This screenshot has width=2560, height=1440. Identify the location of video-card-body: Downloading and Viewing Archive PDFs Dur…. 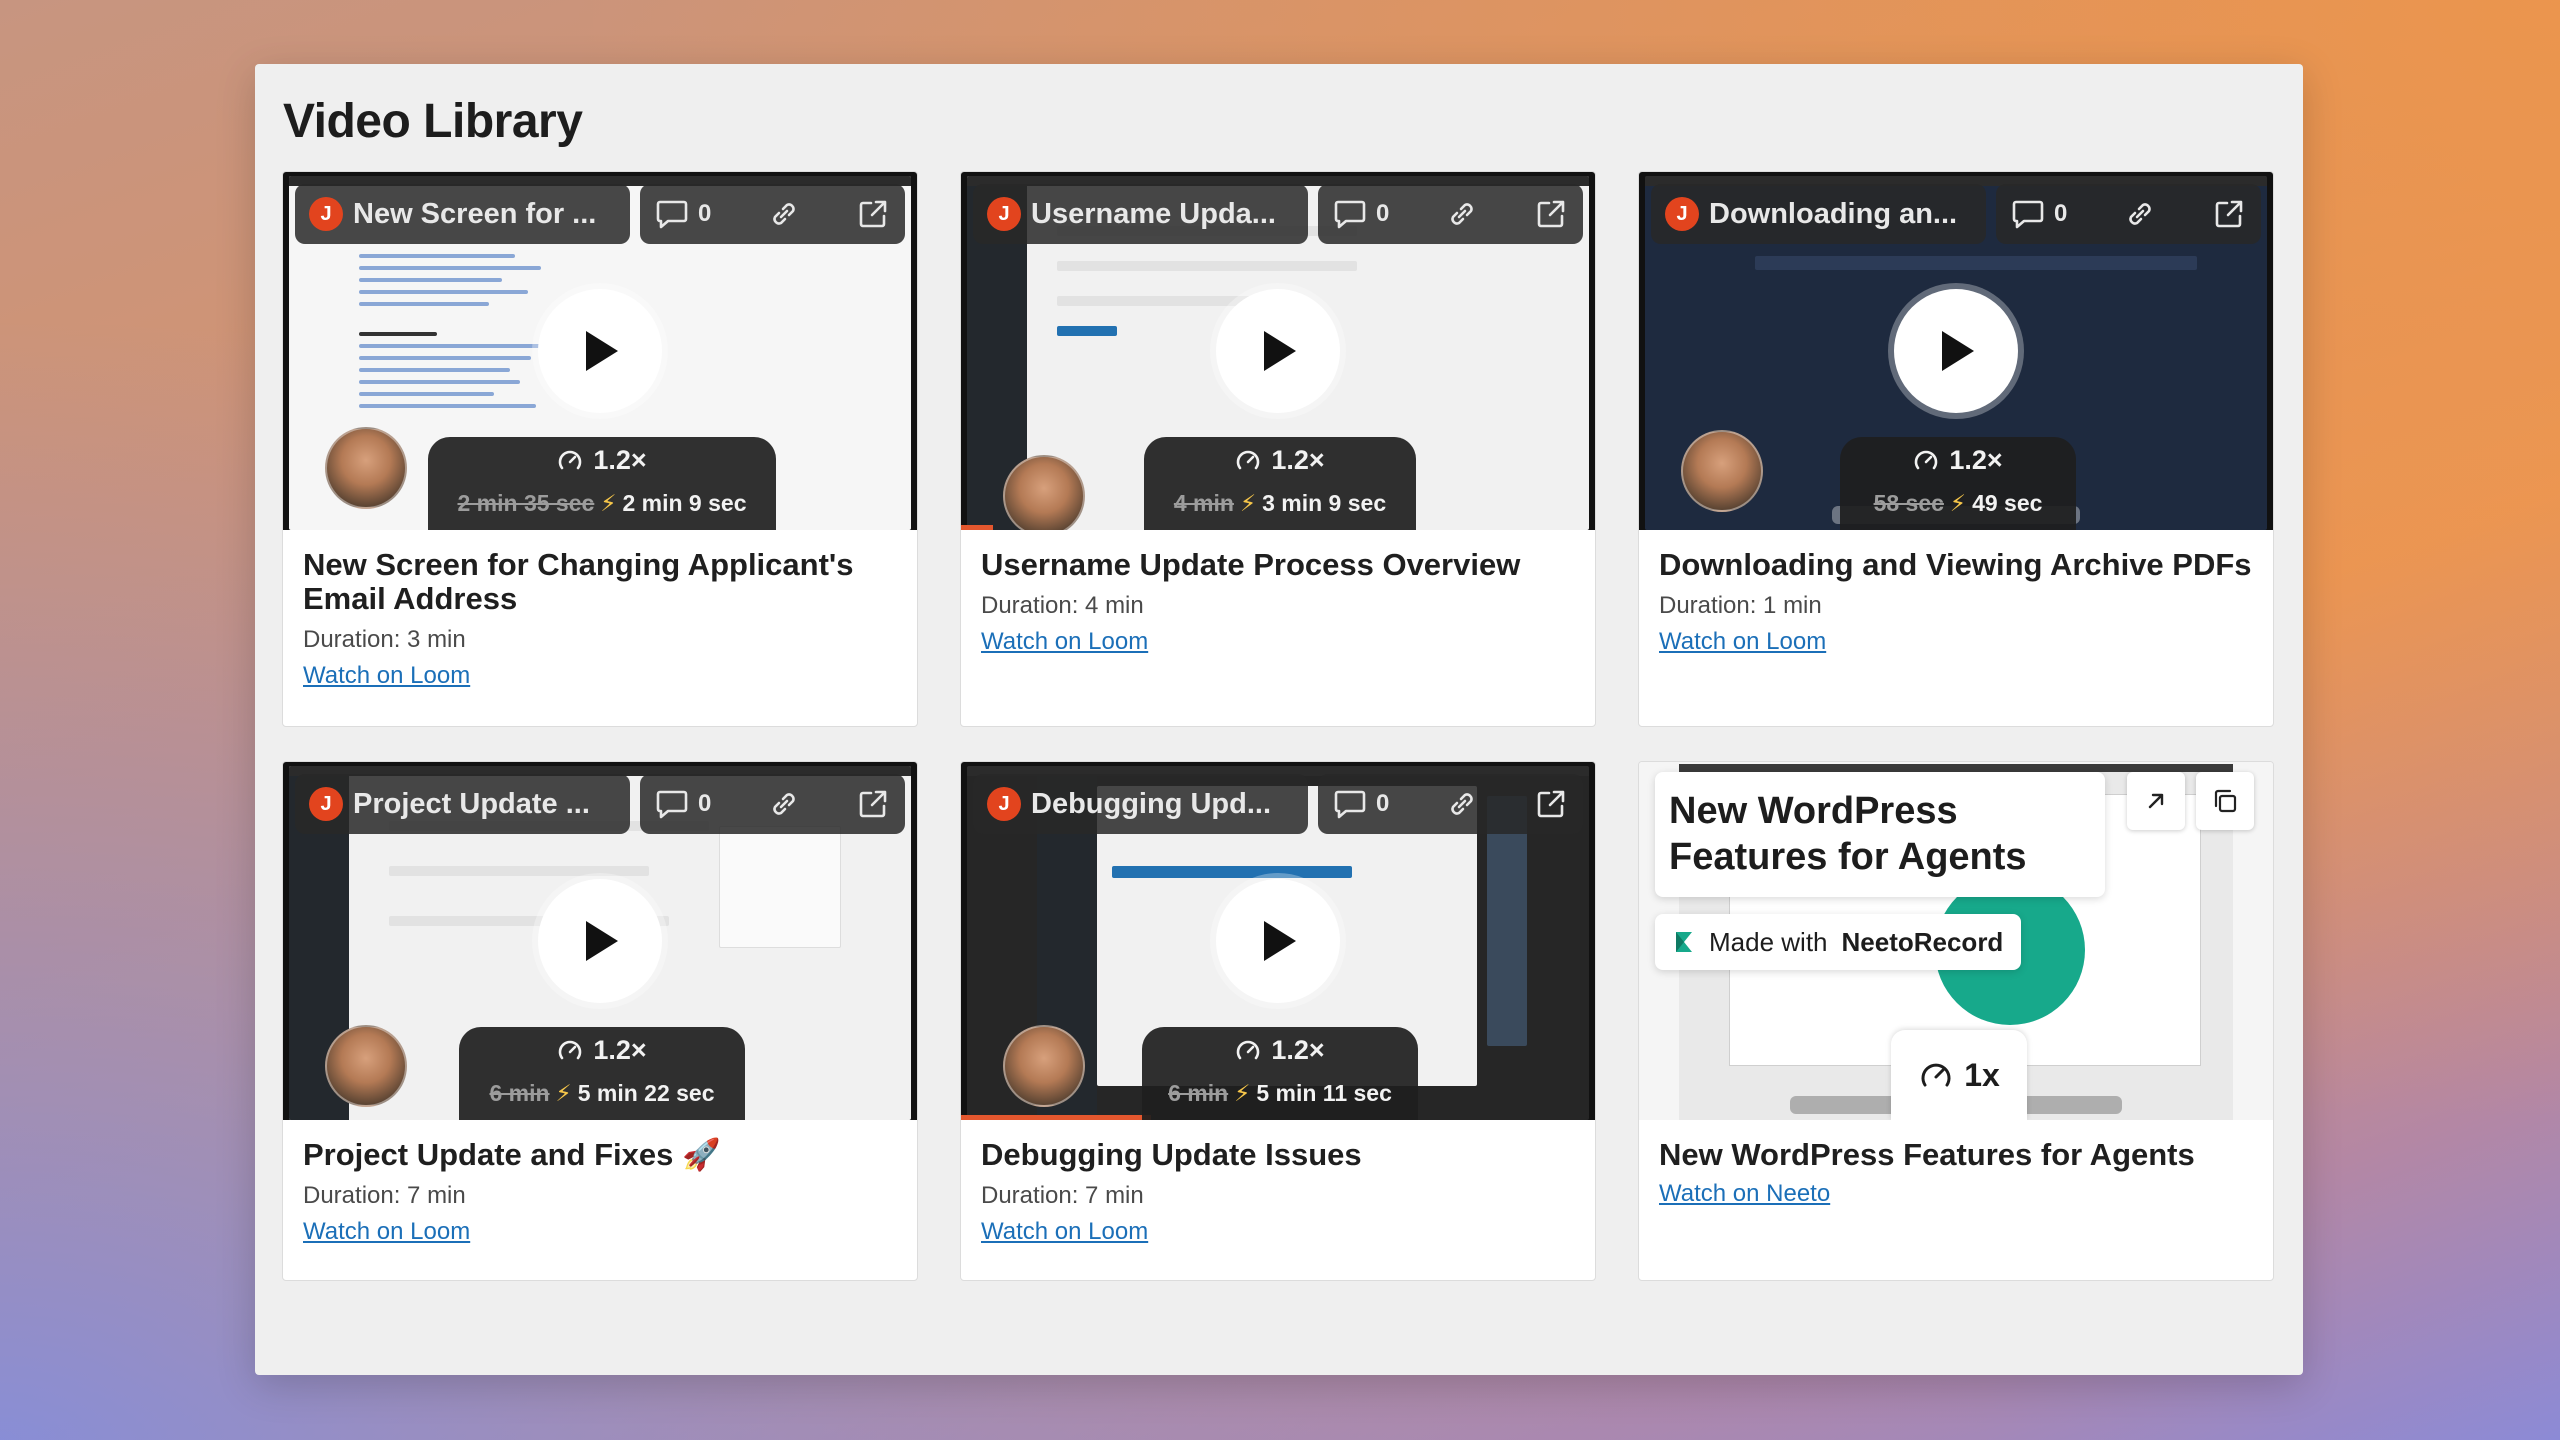
(1956, 593).